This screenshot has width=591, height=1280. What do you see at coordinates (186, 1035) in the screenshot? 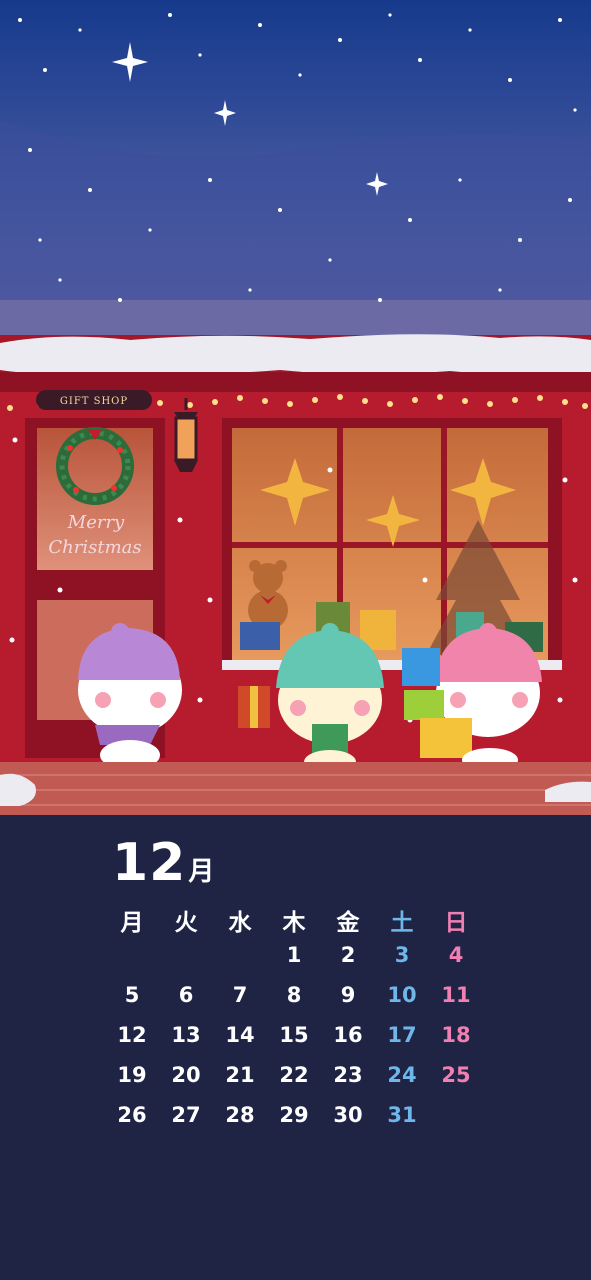
I see `day-cell: 13` at bounding box center [186, 1035].